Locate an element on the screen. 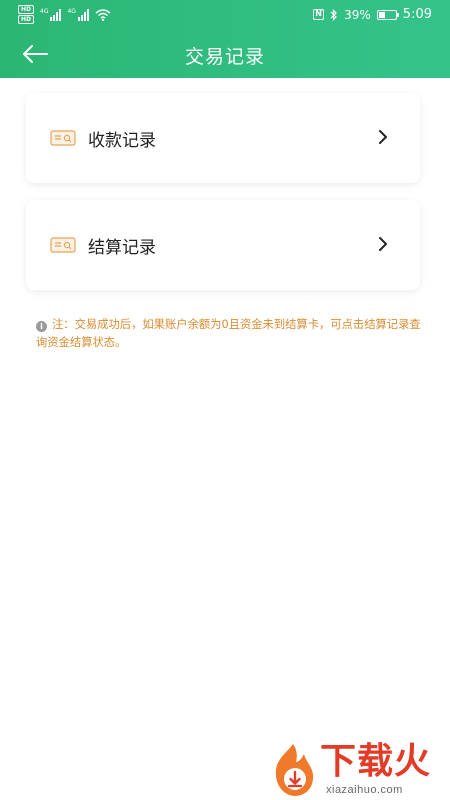 The height and width of the screenshot is (800, 450). receipt-records-label: 收款记录 is located at coordinates (122, 141).